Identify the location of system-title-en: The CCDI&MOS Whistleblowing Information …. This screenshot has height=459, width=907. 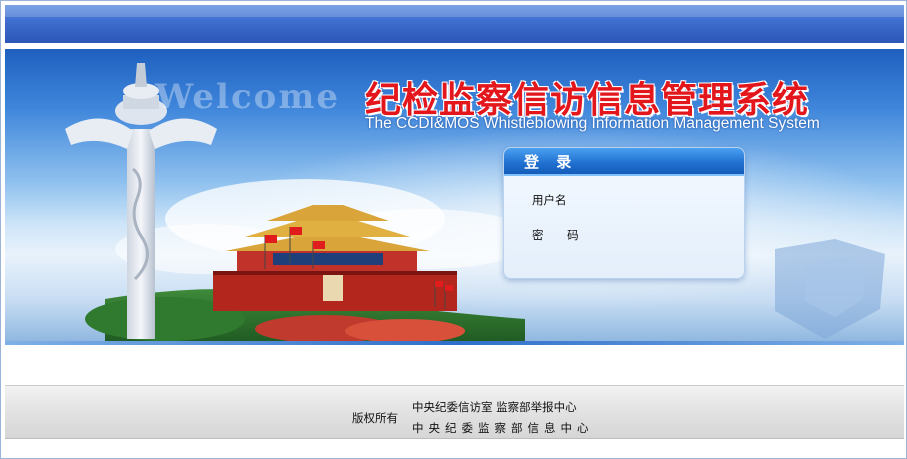
(592, 123).